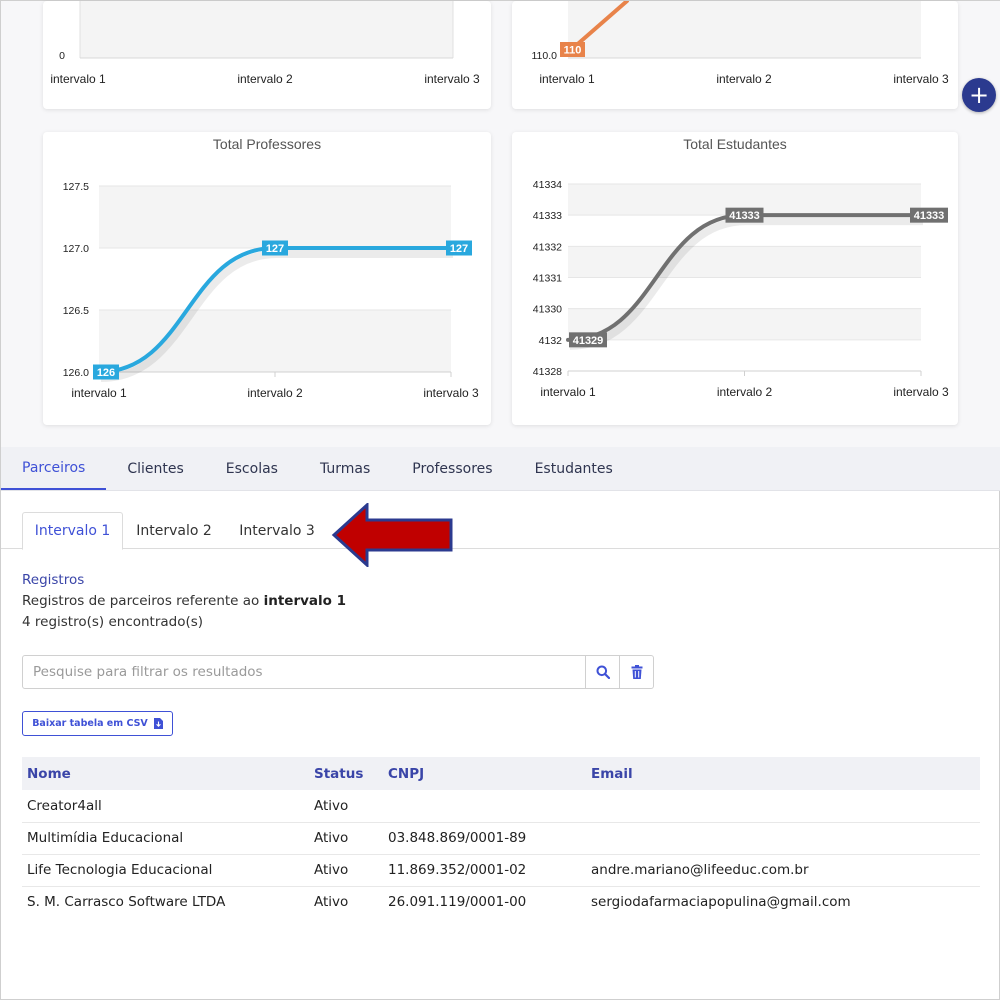 This screenshot has height=1000, width=1000. What do you see at coordinates (304, 672) in the screenshot?
I see `search-input` at bounding box center [304, 672].